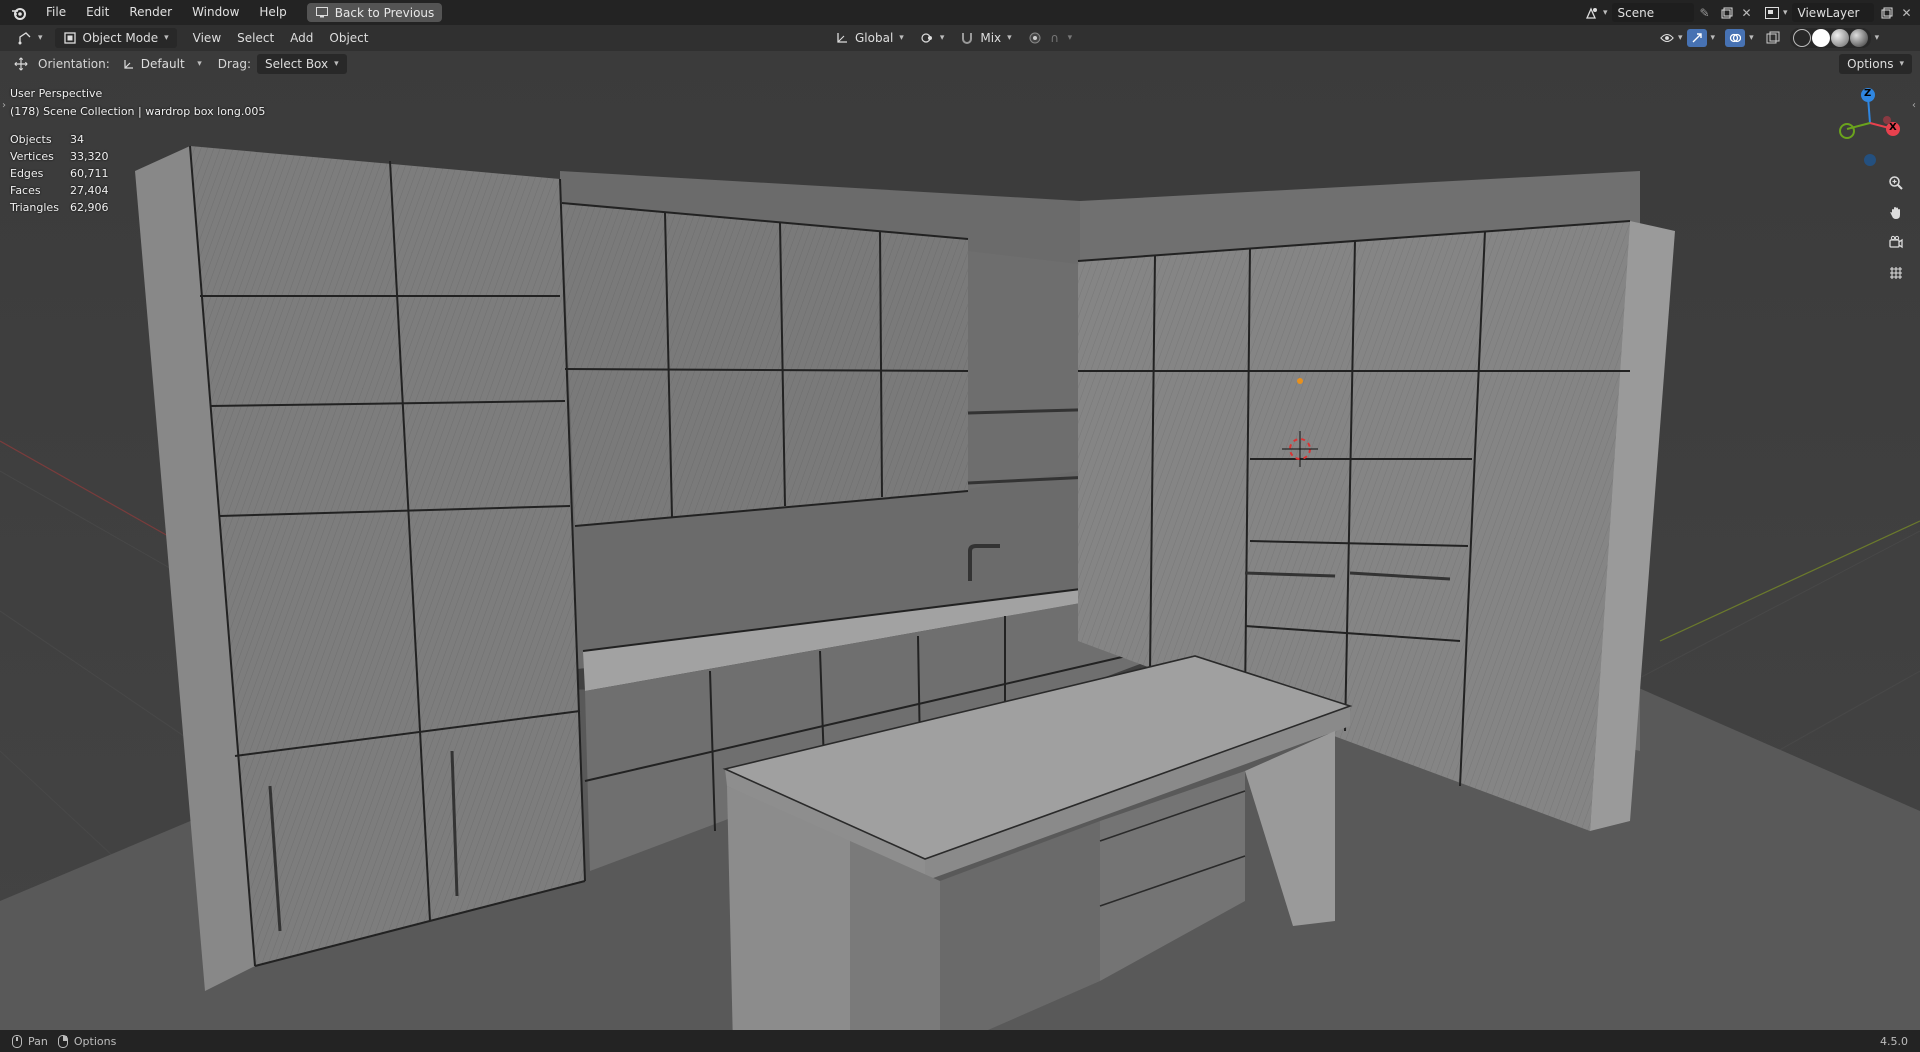  What do you see at coordinates (1592, 13) in the screenshot?
I see `scene-icon` at bounding box center [1592, 13].